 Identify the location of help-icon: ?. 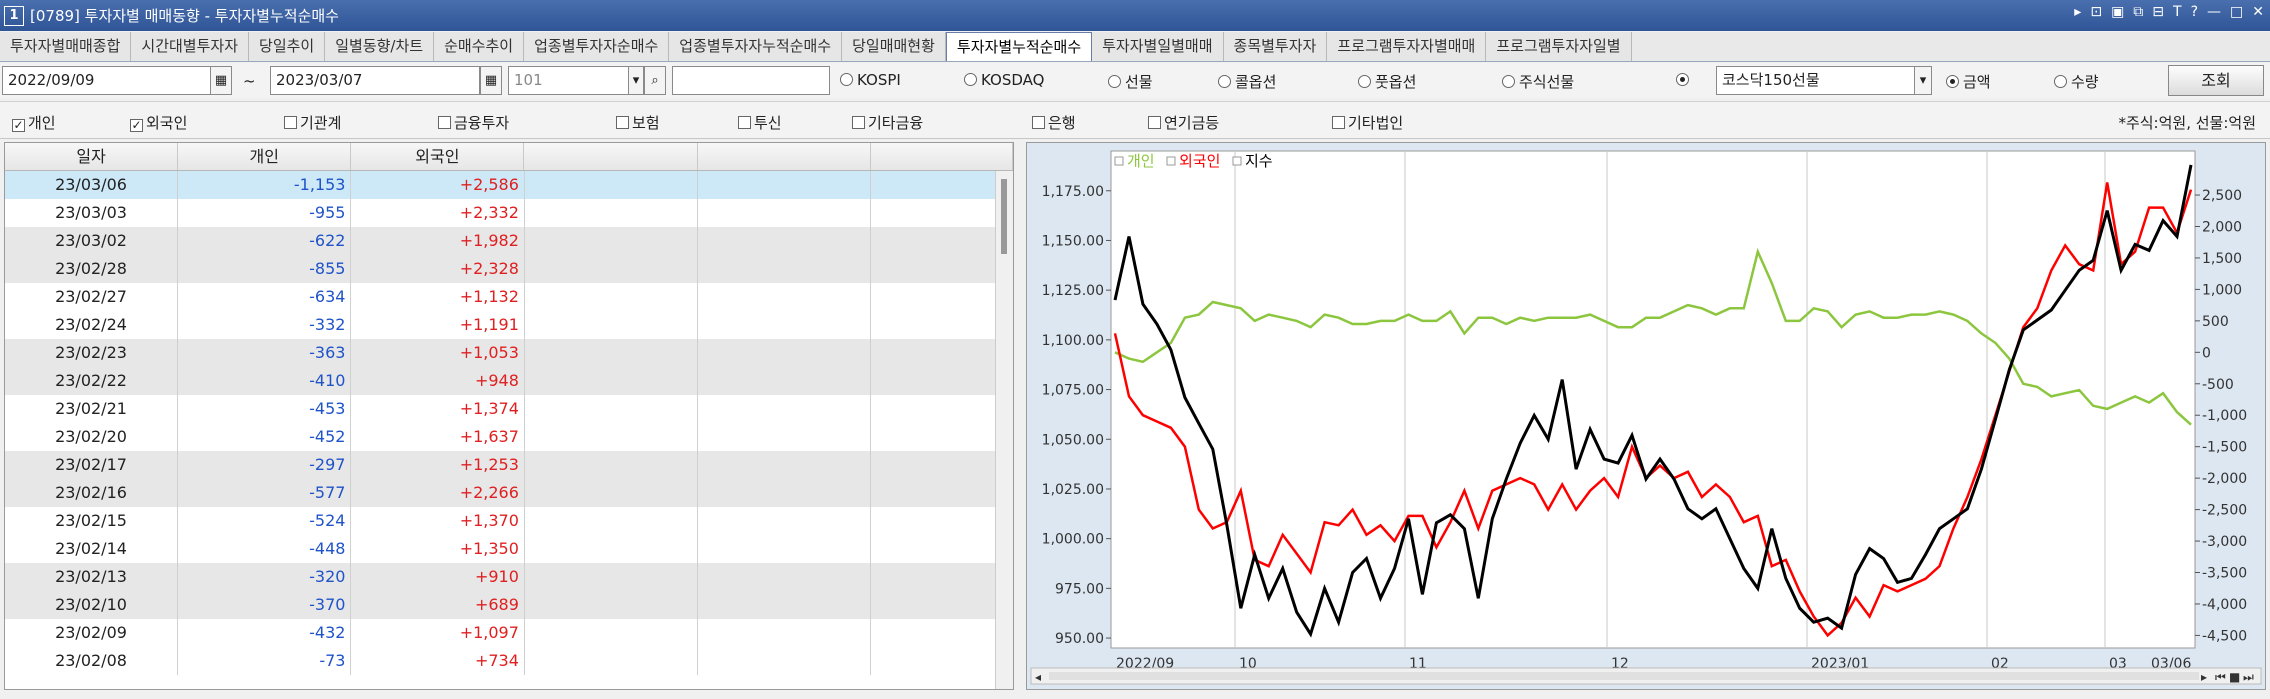
(2194, 12).